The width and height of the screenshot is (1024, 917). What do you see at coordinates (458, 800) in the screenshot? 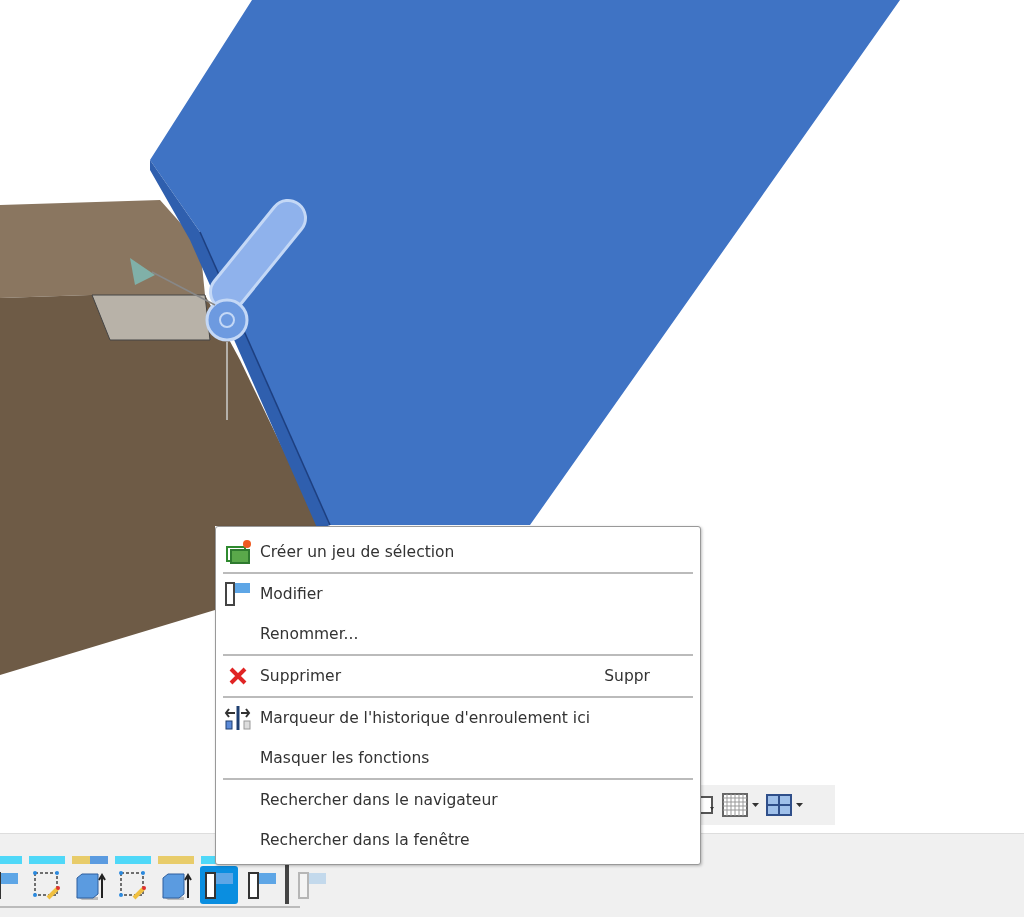
I see `menu-item: Rechercher dans le navigateur` at bounding box center [458, 800].